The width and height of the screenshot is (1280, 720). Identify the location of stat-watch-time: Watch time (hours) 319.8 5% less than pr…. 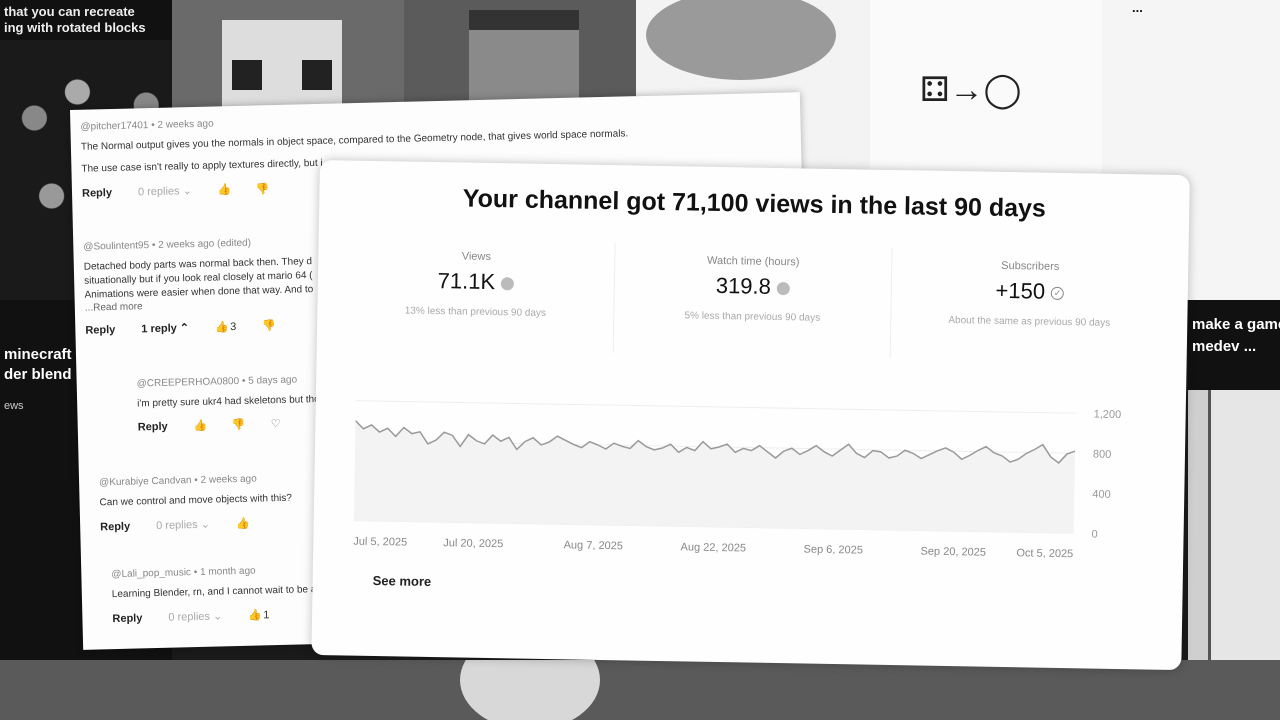
(753, 300).